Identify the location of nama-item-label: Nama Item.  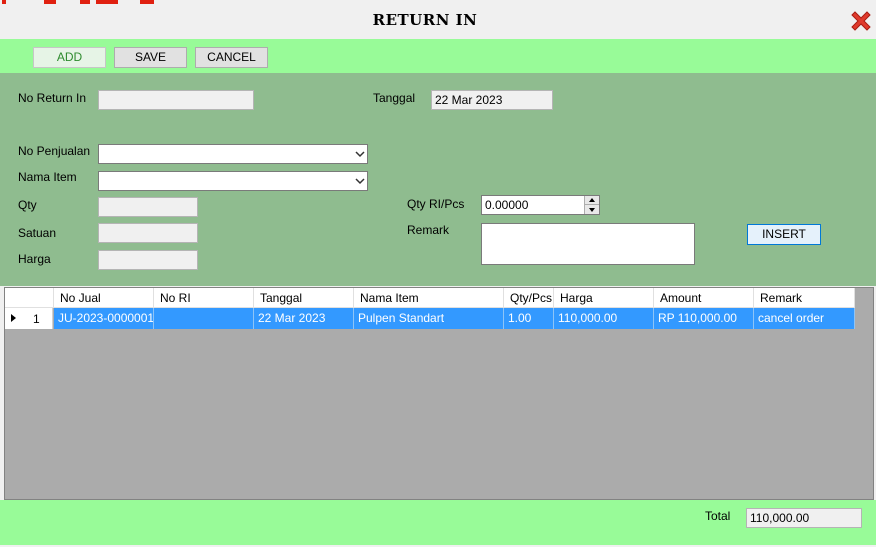
(47, 177).